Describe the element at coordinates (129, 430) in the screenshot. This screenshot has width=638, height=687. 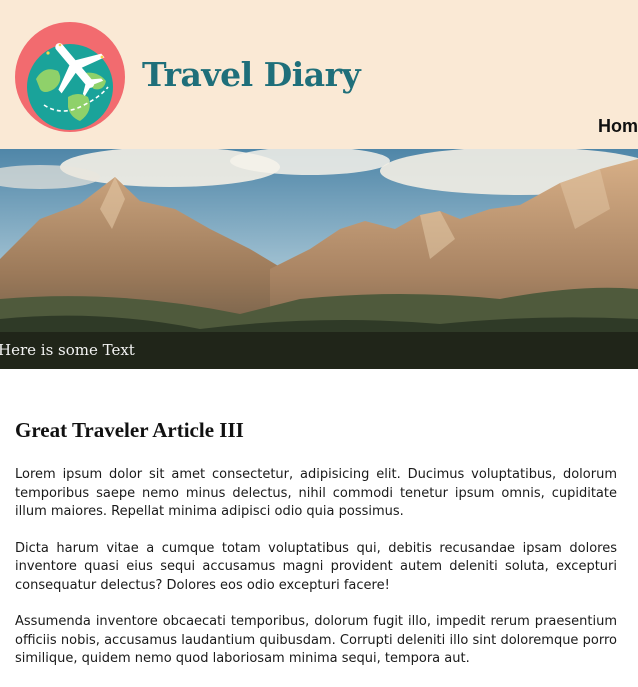
I see `article-title: Great Traveler Article III` at that location.